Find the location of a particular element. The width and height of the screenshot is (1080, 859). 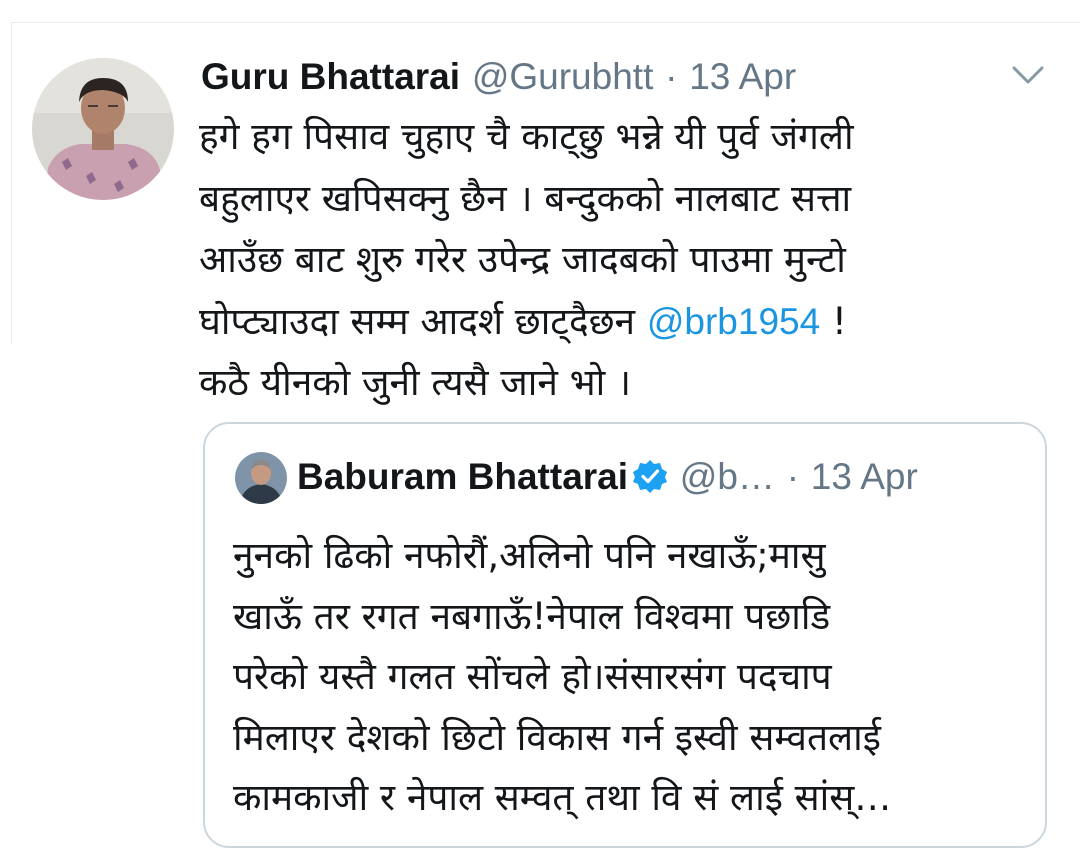

chevron-down-icon is located at coordinates (1028, 75).